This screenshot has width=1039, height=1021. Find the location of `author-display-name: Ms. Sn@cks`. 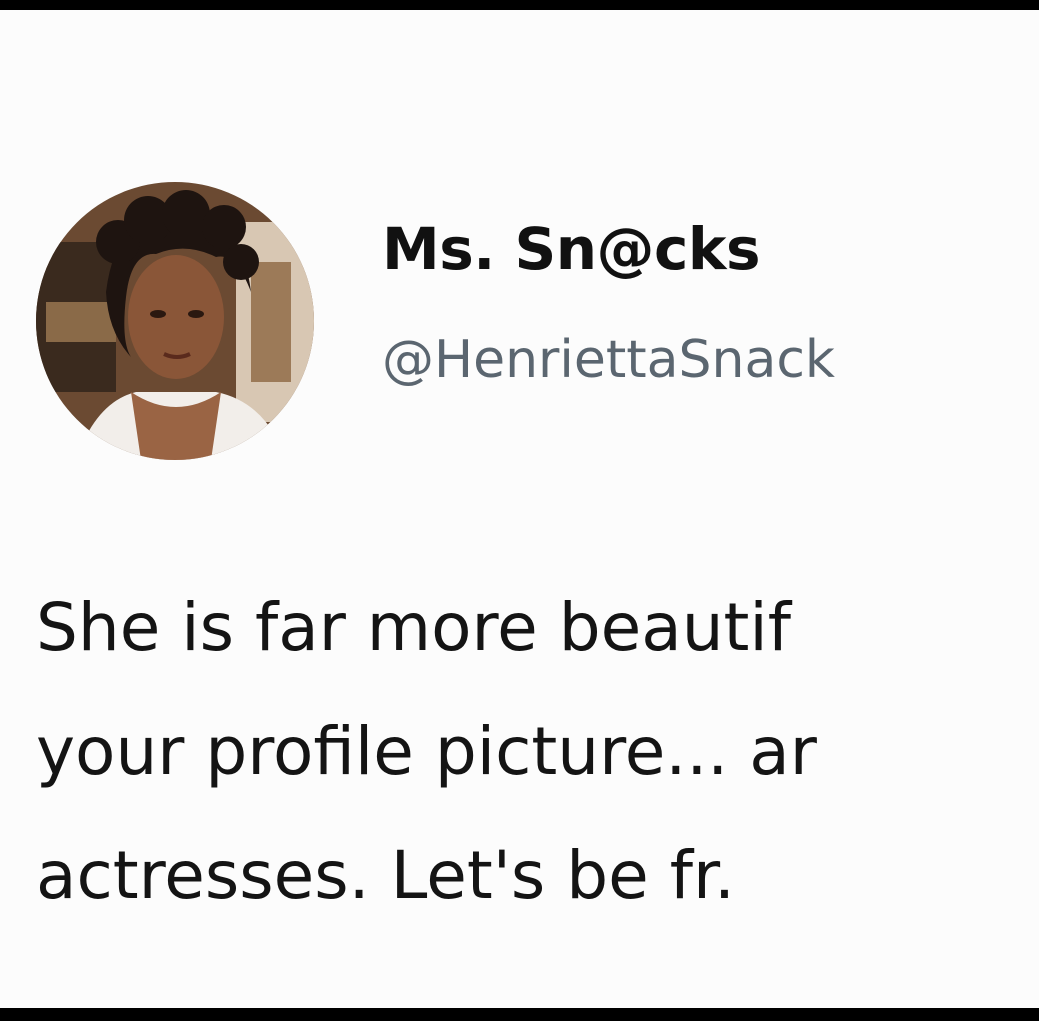

author-display-name: Ms. Sn@cks is located at coordinates (571, 249).